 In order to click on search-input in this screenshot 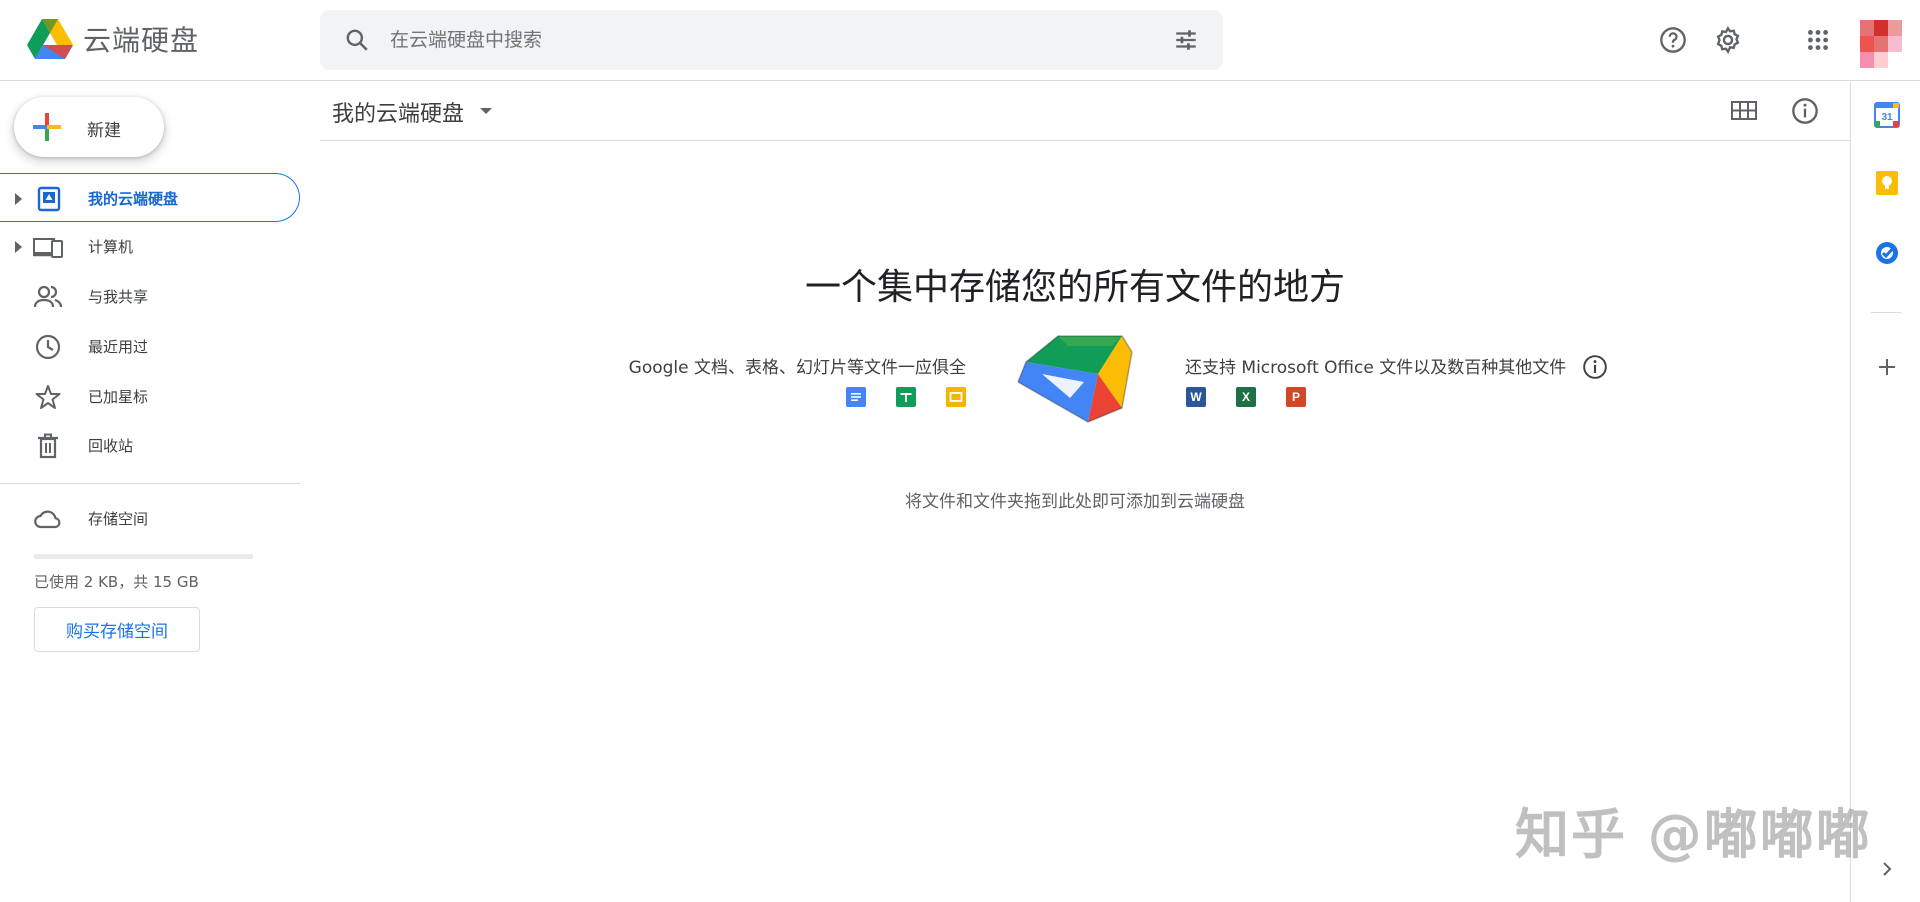, I will do `click(770, 40)`.